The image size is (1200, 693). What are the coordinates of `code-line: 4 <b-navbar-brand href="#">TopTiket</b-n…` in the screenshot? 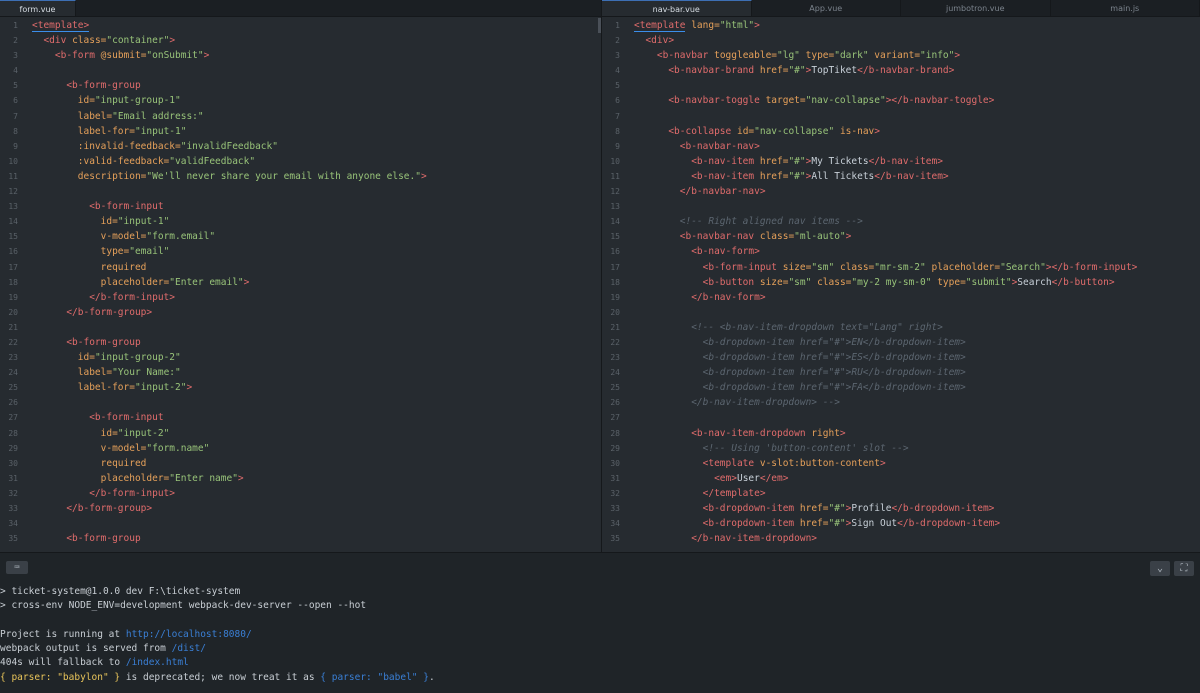 It's located at (901, 70).